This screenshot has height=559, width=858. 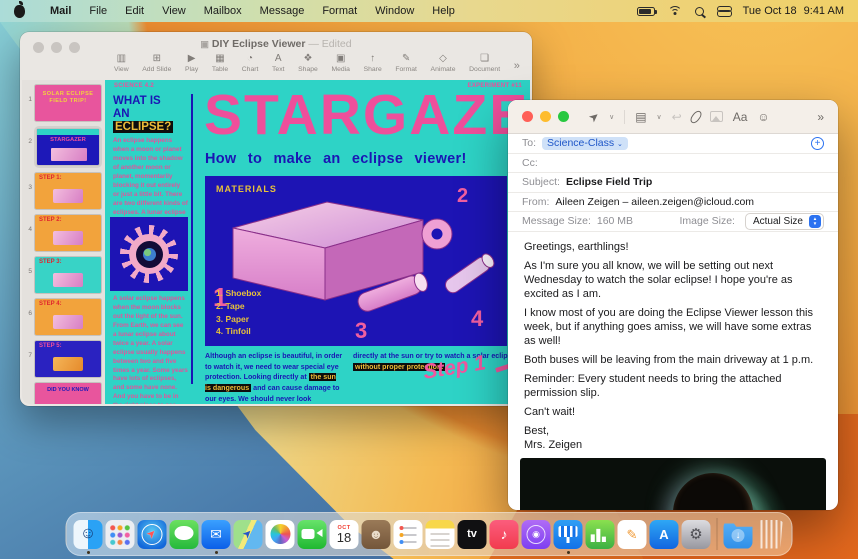 What do you see at coordinates (174, 11) in the screenshot?
I see `menu-view: View` at bounding box center [174, 11].